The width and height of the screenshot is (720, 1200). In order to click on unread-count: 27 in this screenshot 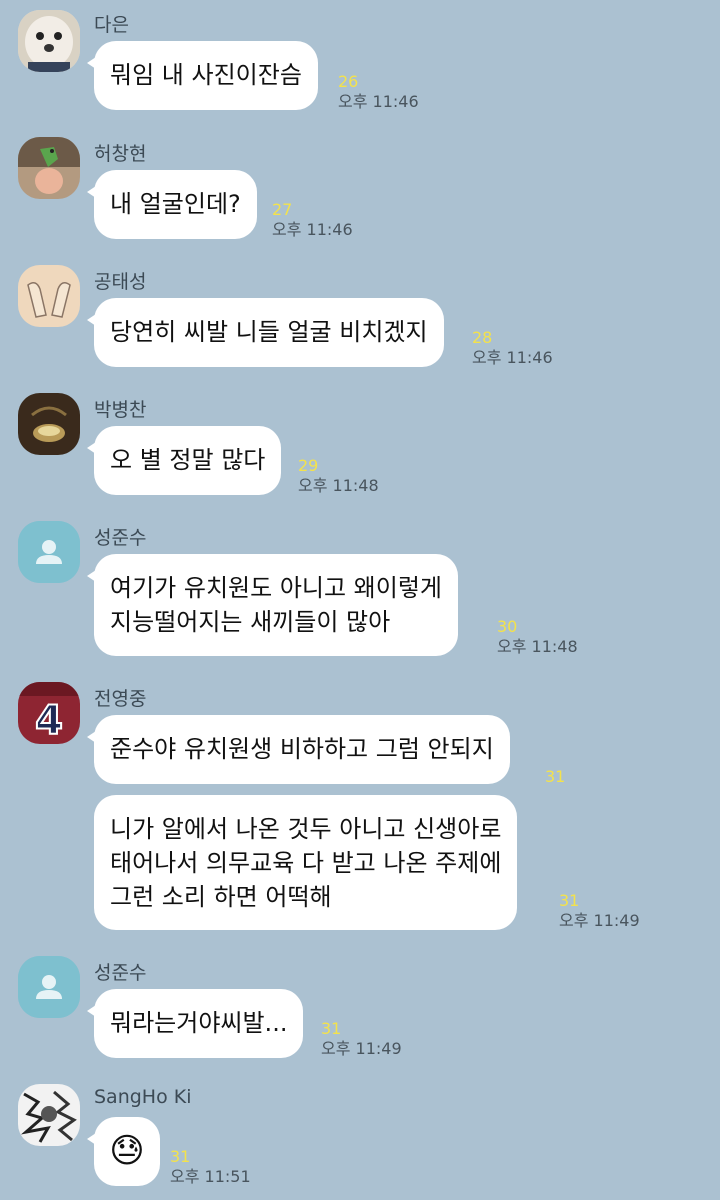, I will do `click(282, 209)`.